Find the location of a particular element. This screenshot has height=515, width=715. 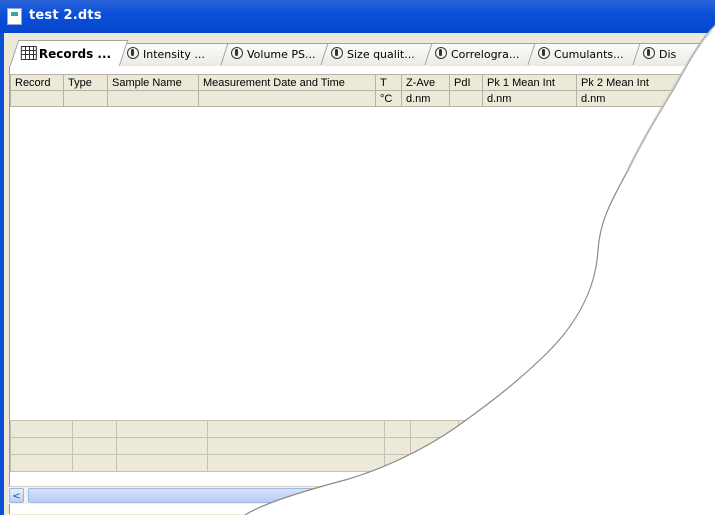

column-header-z-ave: Z-Ave is located at coordinates (425, 82).